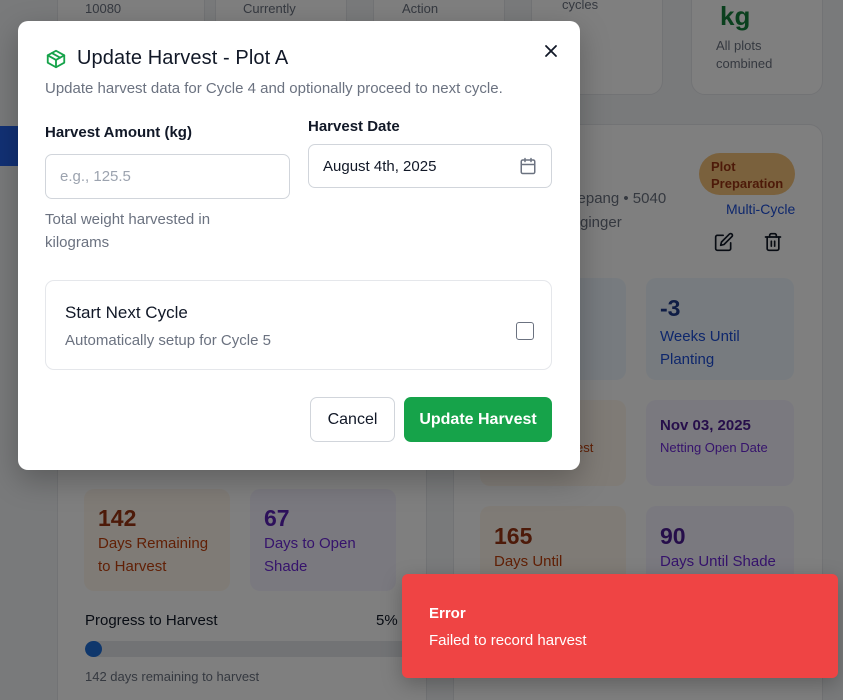 Image resolution: width=843 pixels, height=700 pixels. I want to click on package-icon, so click(56, 59).